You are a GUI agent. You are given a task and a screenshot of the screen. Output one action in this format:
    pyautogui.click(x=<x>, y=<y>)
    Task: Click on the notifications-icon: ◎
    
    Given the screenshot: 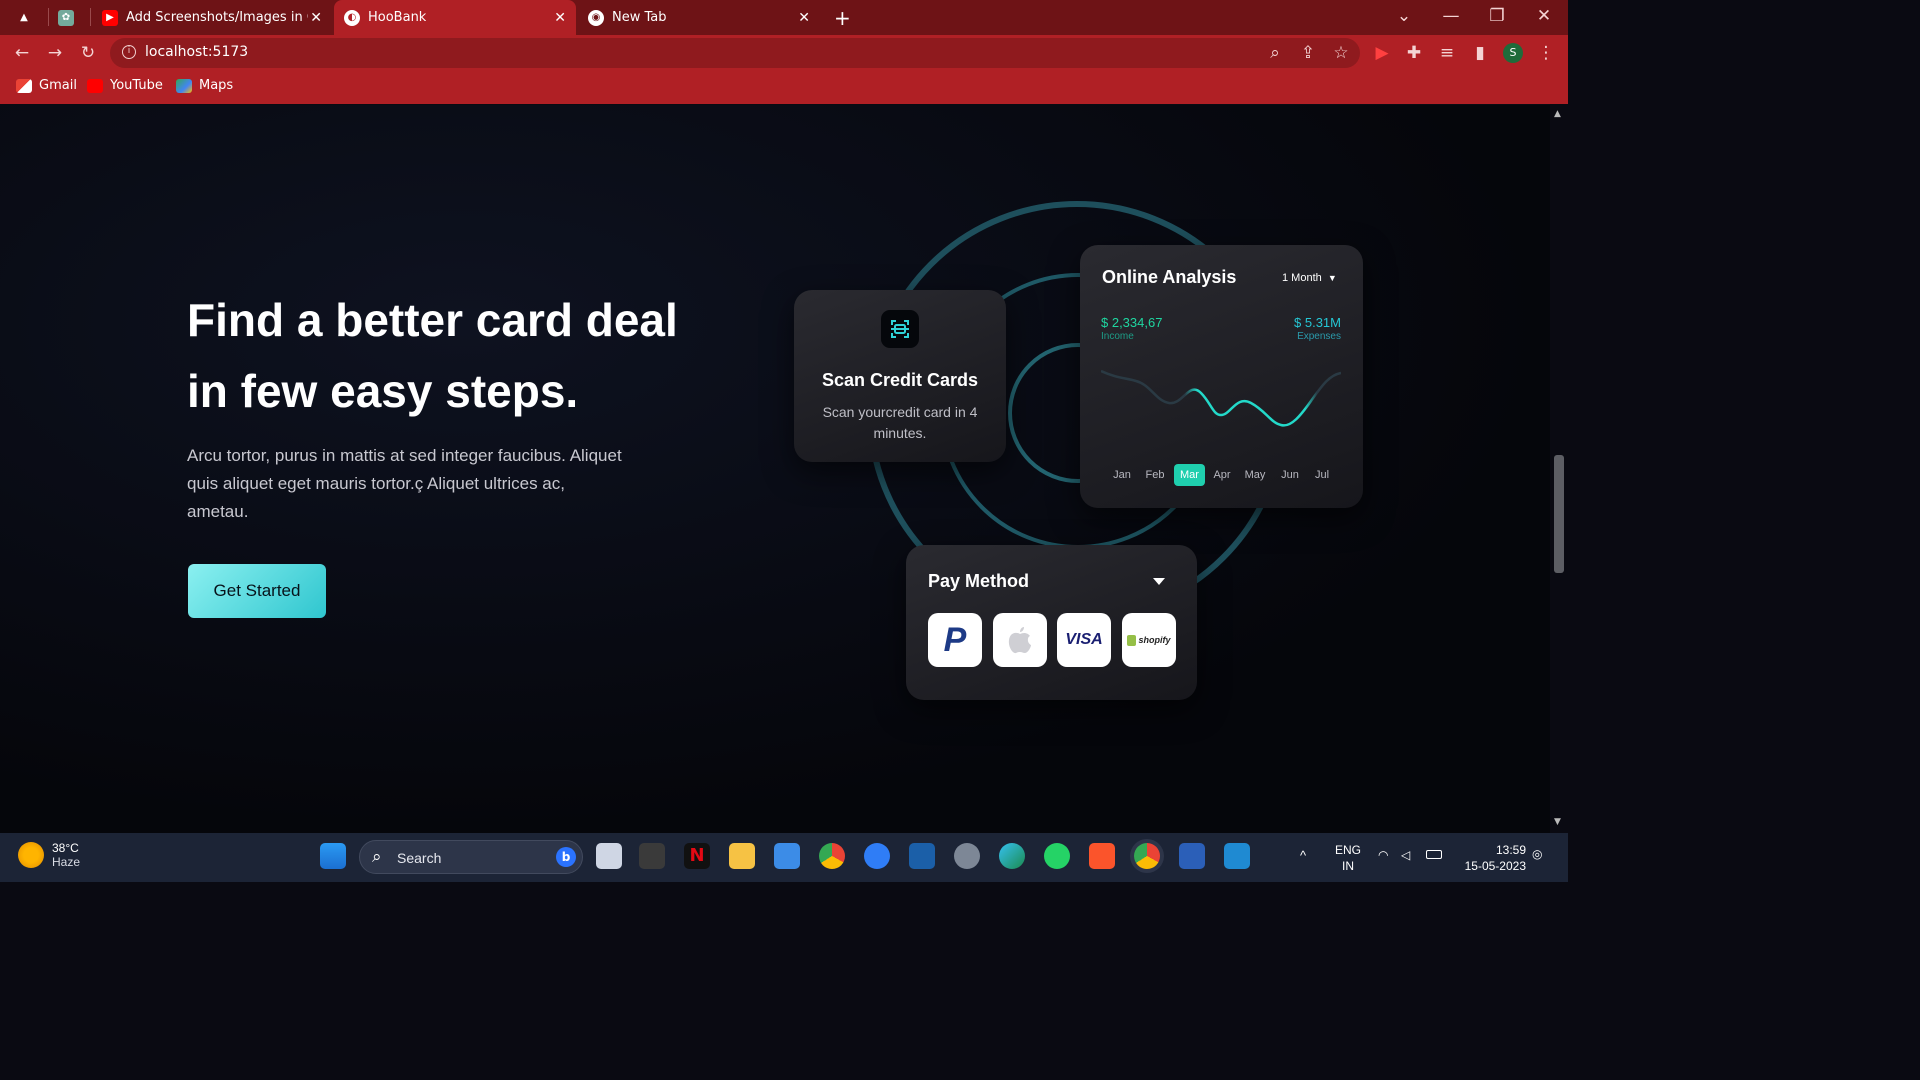 What is the action you would take?
    pyautogui.click(x=1537, y=854)
    